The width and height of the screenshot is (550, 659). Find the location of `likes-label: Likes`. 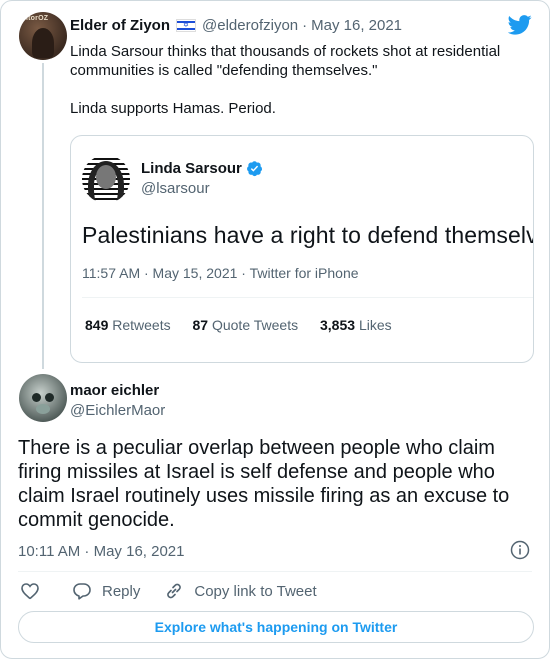

likes-label: Likes is located at coordinates (375, 325).